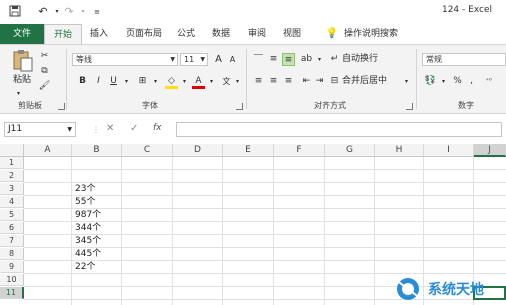 The height and width of the screenshot is (305, 506). I want to click on orientation-dropdown-icon: ▾, so click(319, 59).